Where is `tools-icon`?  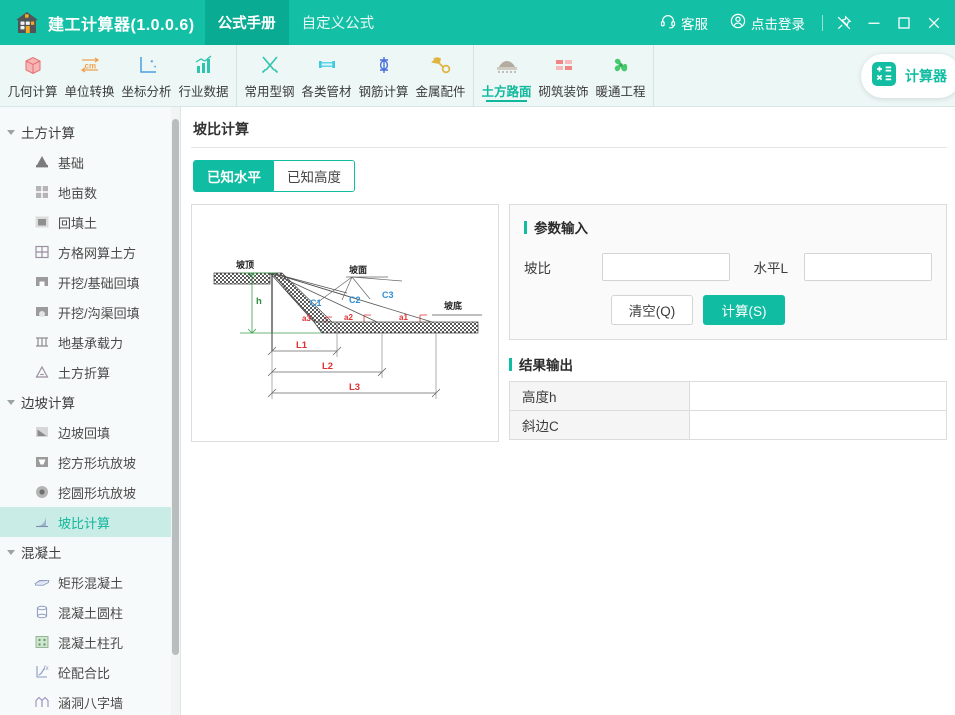
tools-icon is located at coordinates (270, 64).